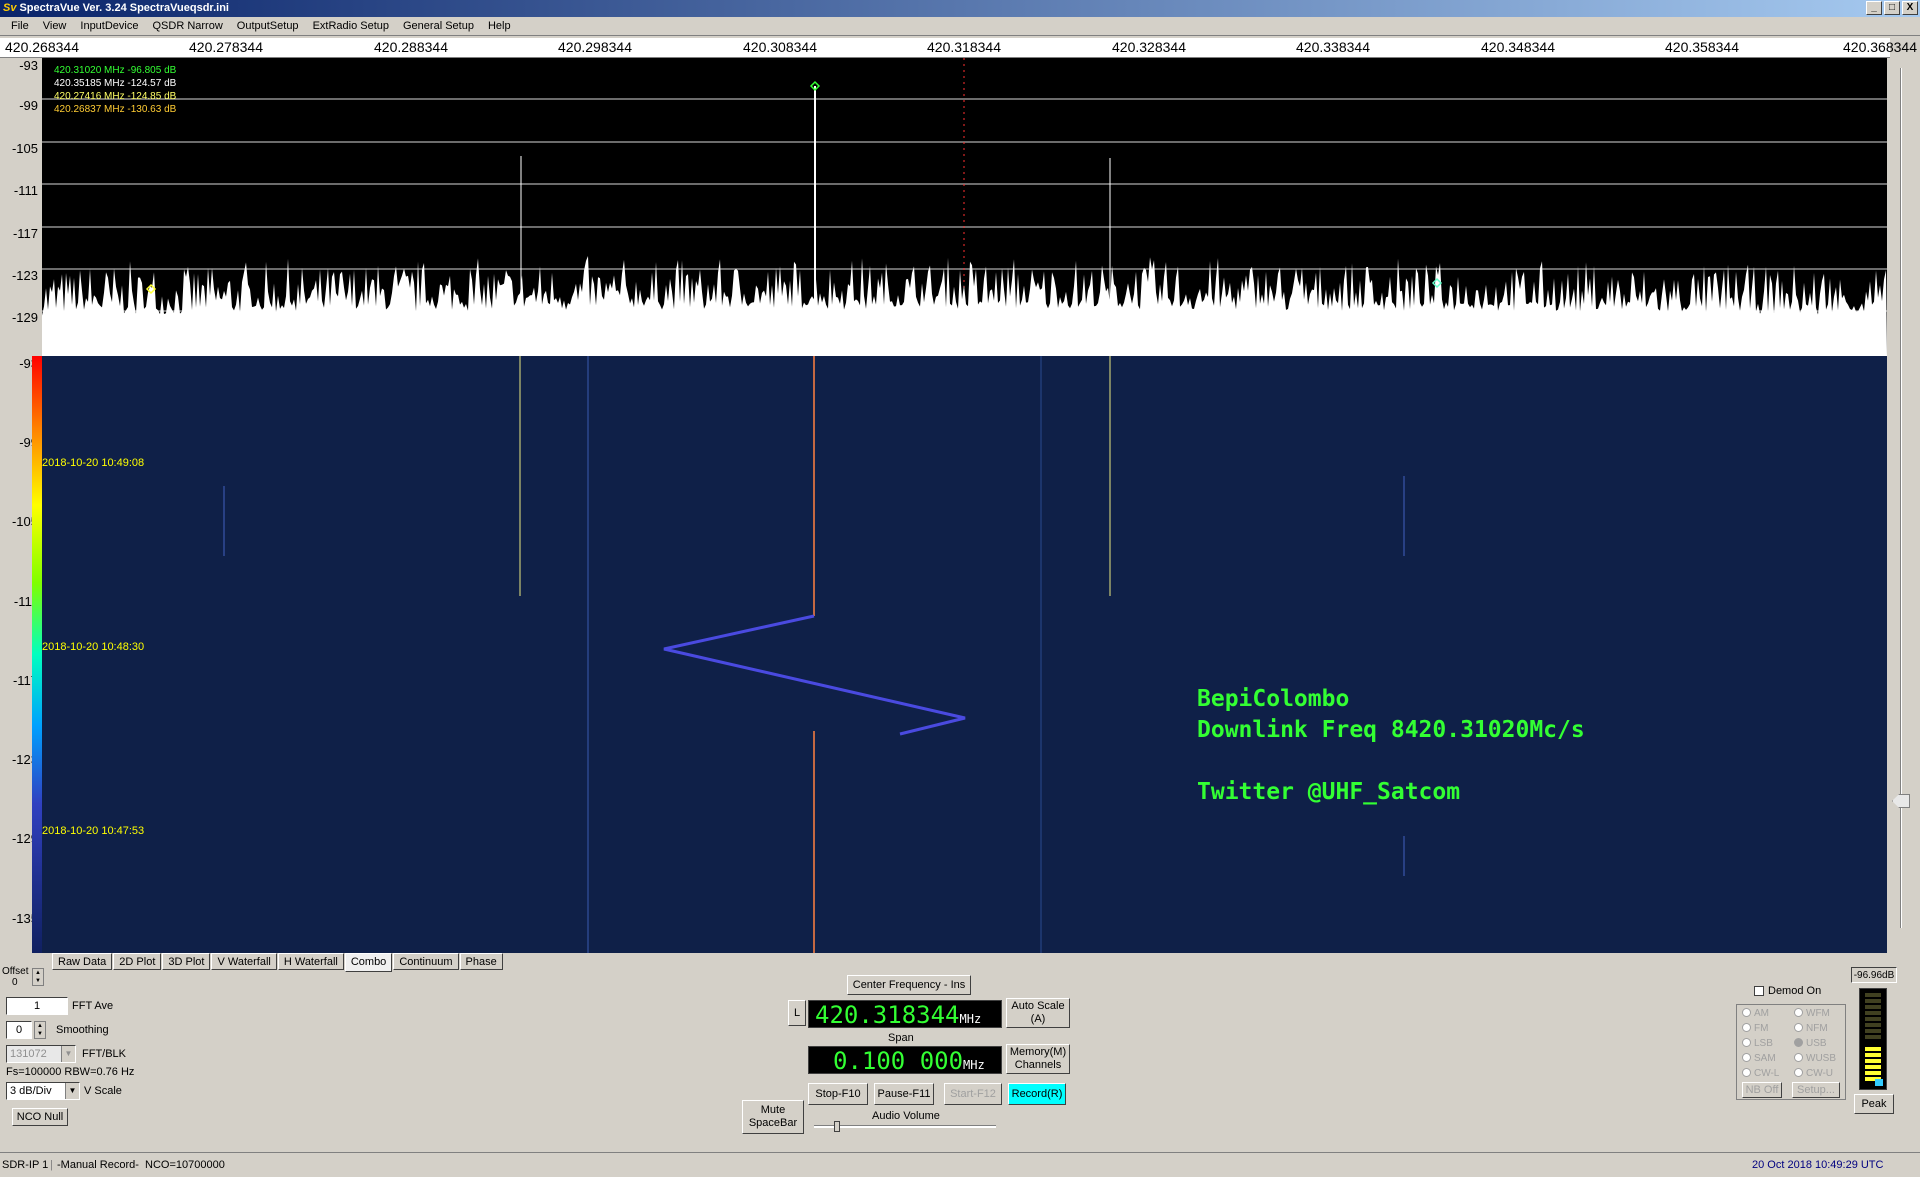 This screenshot has height=1177, width=1920. I want to click on mode-wfm-radio: WFM, so click(1812, 1013).